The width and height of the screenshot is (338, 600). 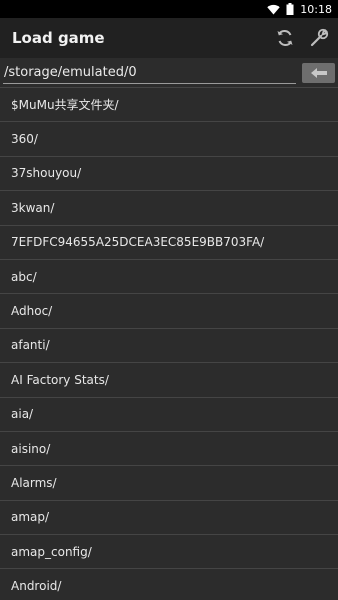 I want to click on arrow-left-icon, so click(x=318, y=73).